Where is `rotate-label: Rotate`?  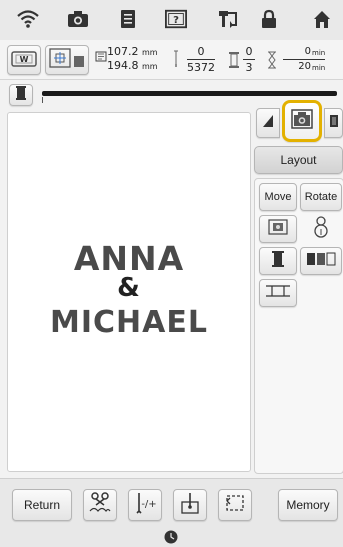
rotate-label: Rotate is located at coordinates (321, 197).